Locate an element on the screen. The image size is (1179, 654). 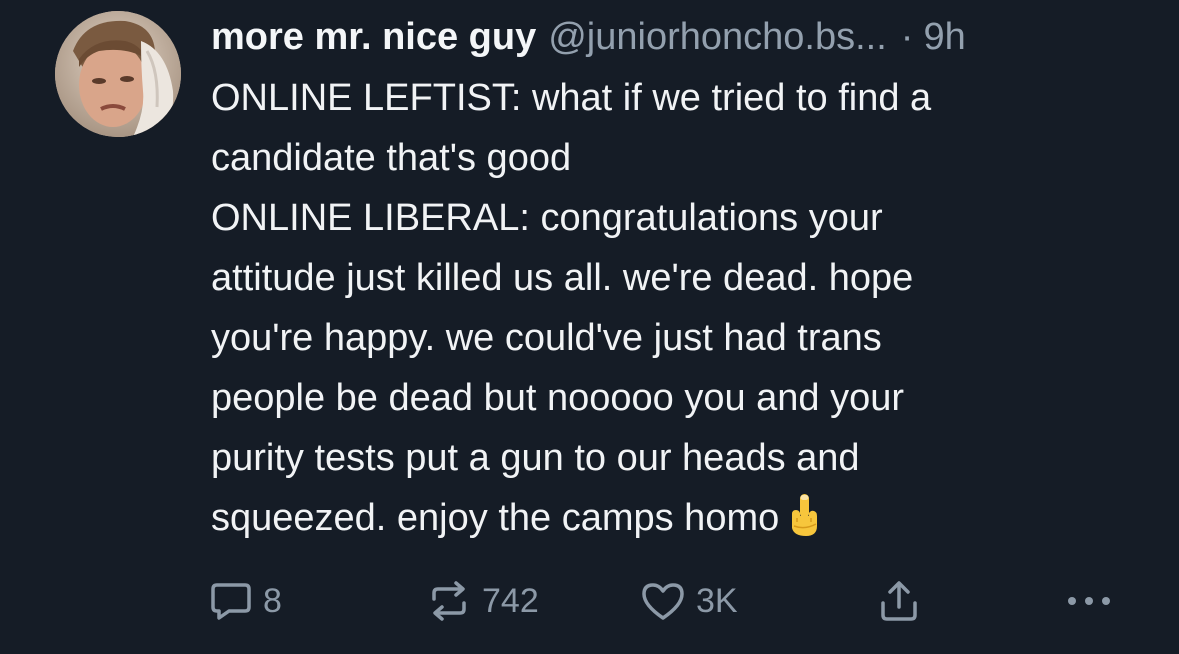
action-bar: 8 742 3K is located at coordinates (589, 601).